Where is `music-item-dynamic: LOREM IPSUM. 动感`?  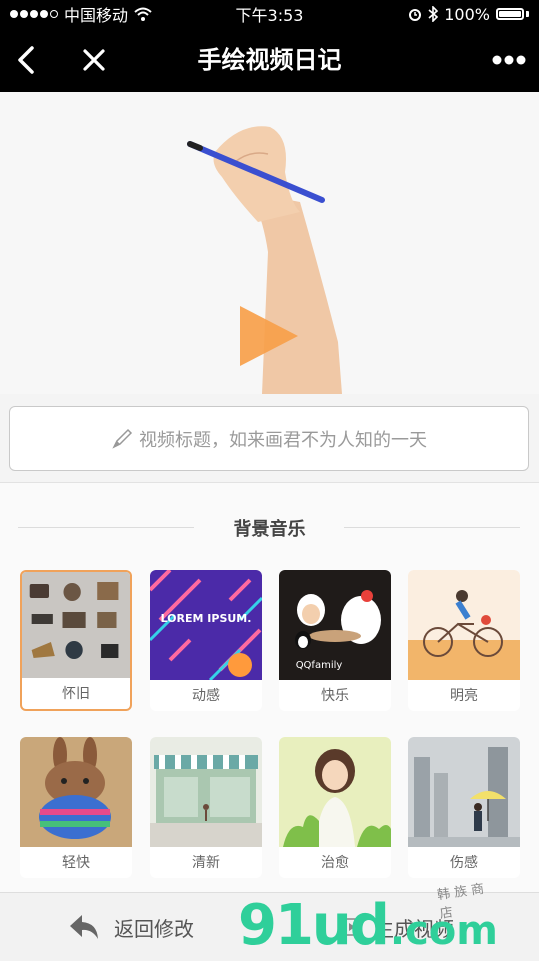
music-item-dynamic: LOREM IPSUM. 动感 is located at coordinates (206, 640).